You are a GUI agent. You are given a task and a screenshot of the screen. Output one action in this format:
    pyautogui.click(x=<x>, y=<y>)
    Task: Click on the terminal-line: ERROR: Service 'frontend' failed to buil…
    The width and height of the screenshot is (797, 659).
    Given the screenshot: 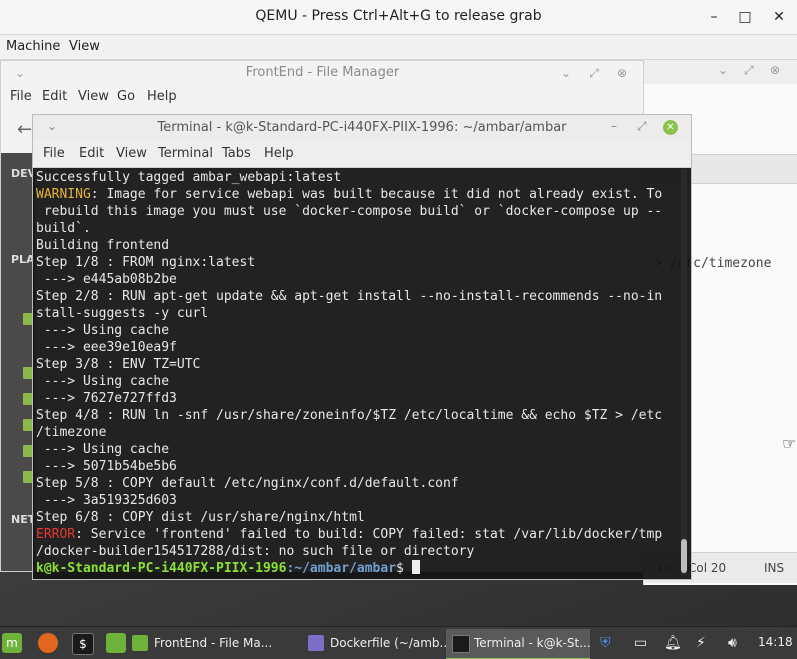 What is the action you would take?
    pyautogui.click(x=349, y=534)
    